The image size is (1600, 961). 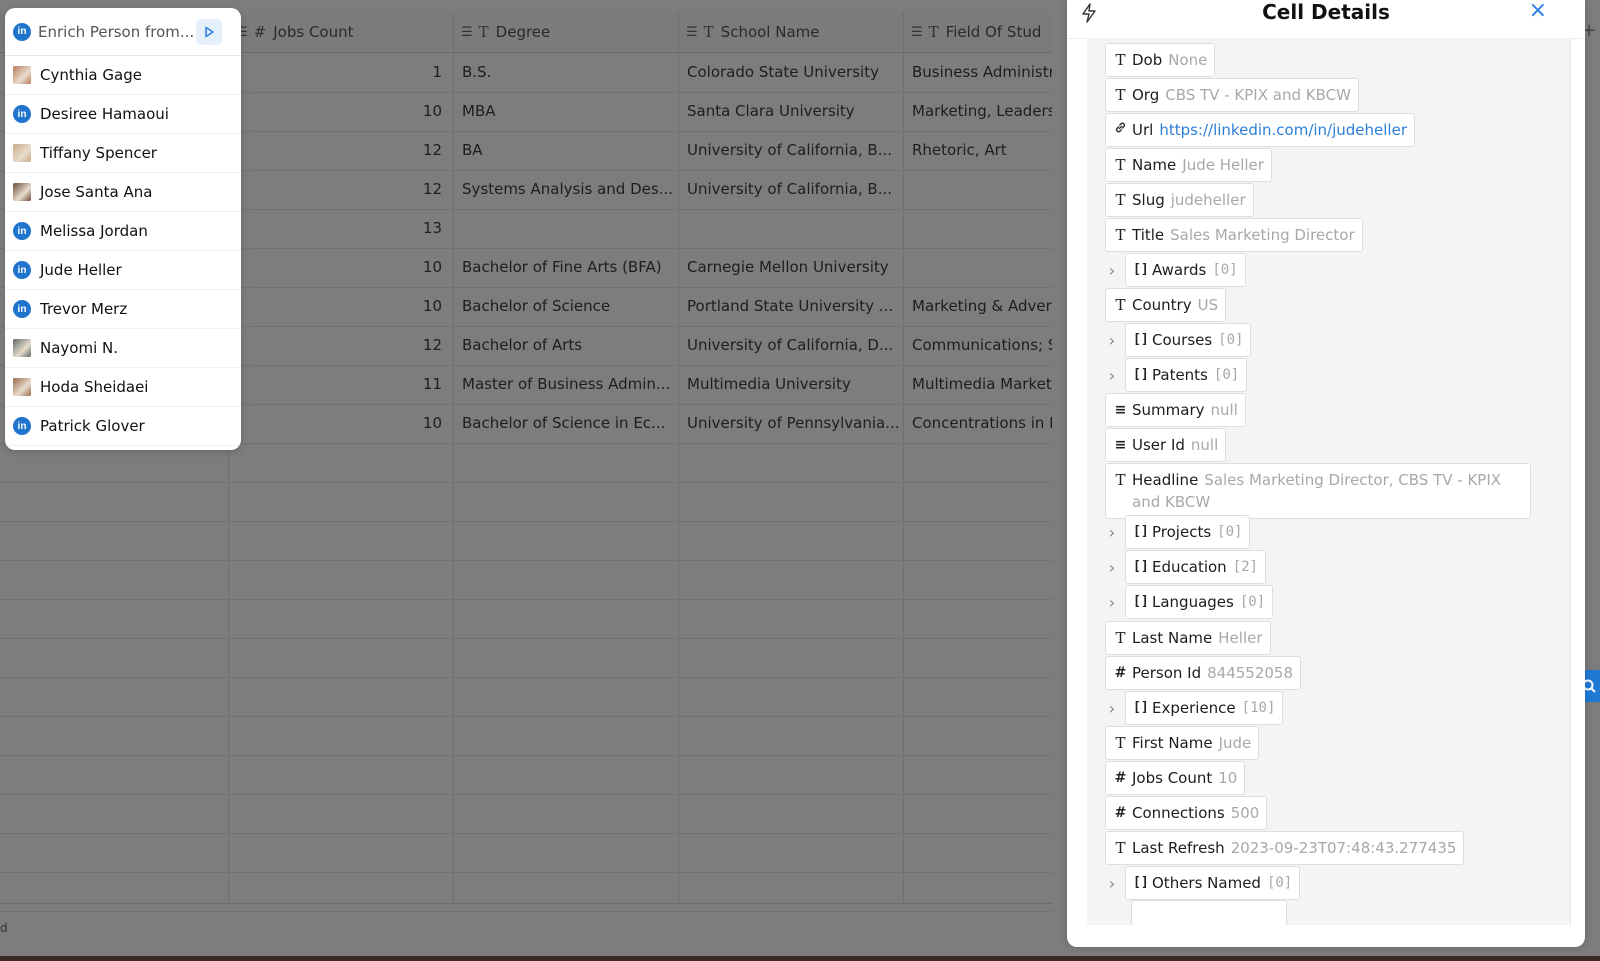 I want to click on table-cell-school, so click(x=794, y=228).